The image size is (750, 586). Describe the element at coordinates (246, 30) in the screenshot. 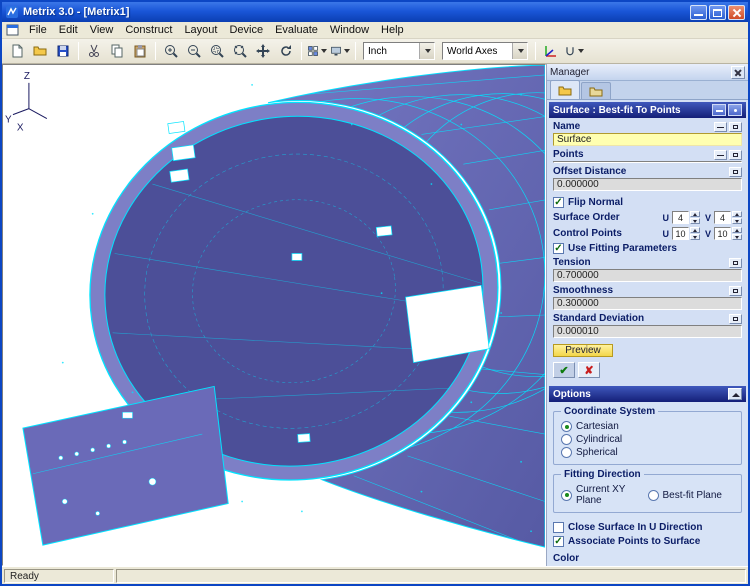

I see `menu-device: Device` at that location.